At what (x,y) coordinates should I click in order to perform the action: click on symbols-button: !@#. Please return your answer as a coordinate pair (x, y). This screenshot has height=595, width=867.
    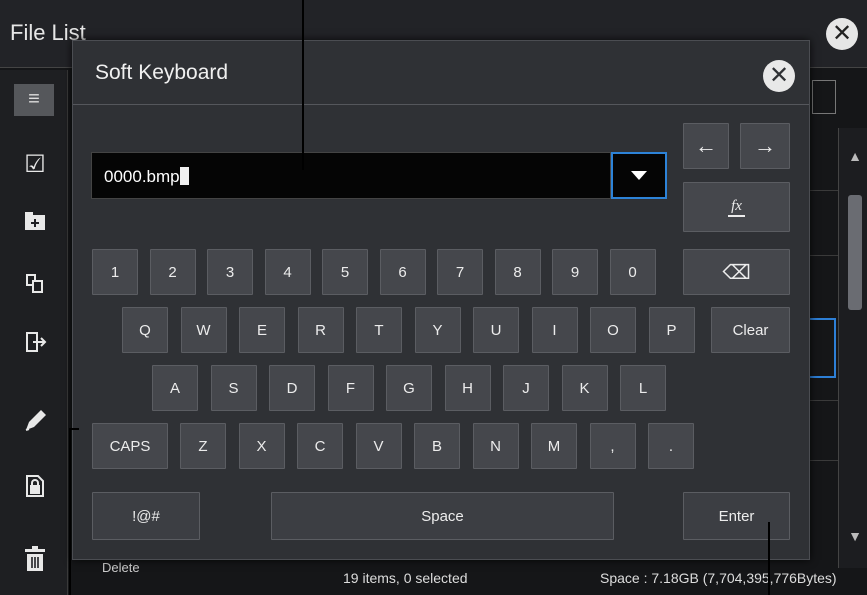
    Looking at the image, I should click on (146, 516).